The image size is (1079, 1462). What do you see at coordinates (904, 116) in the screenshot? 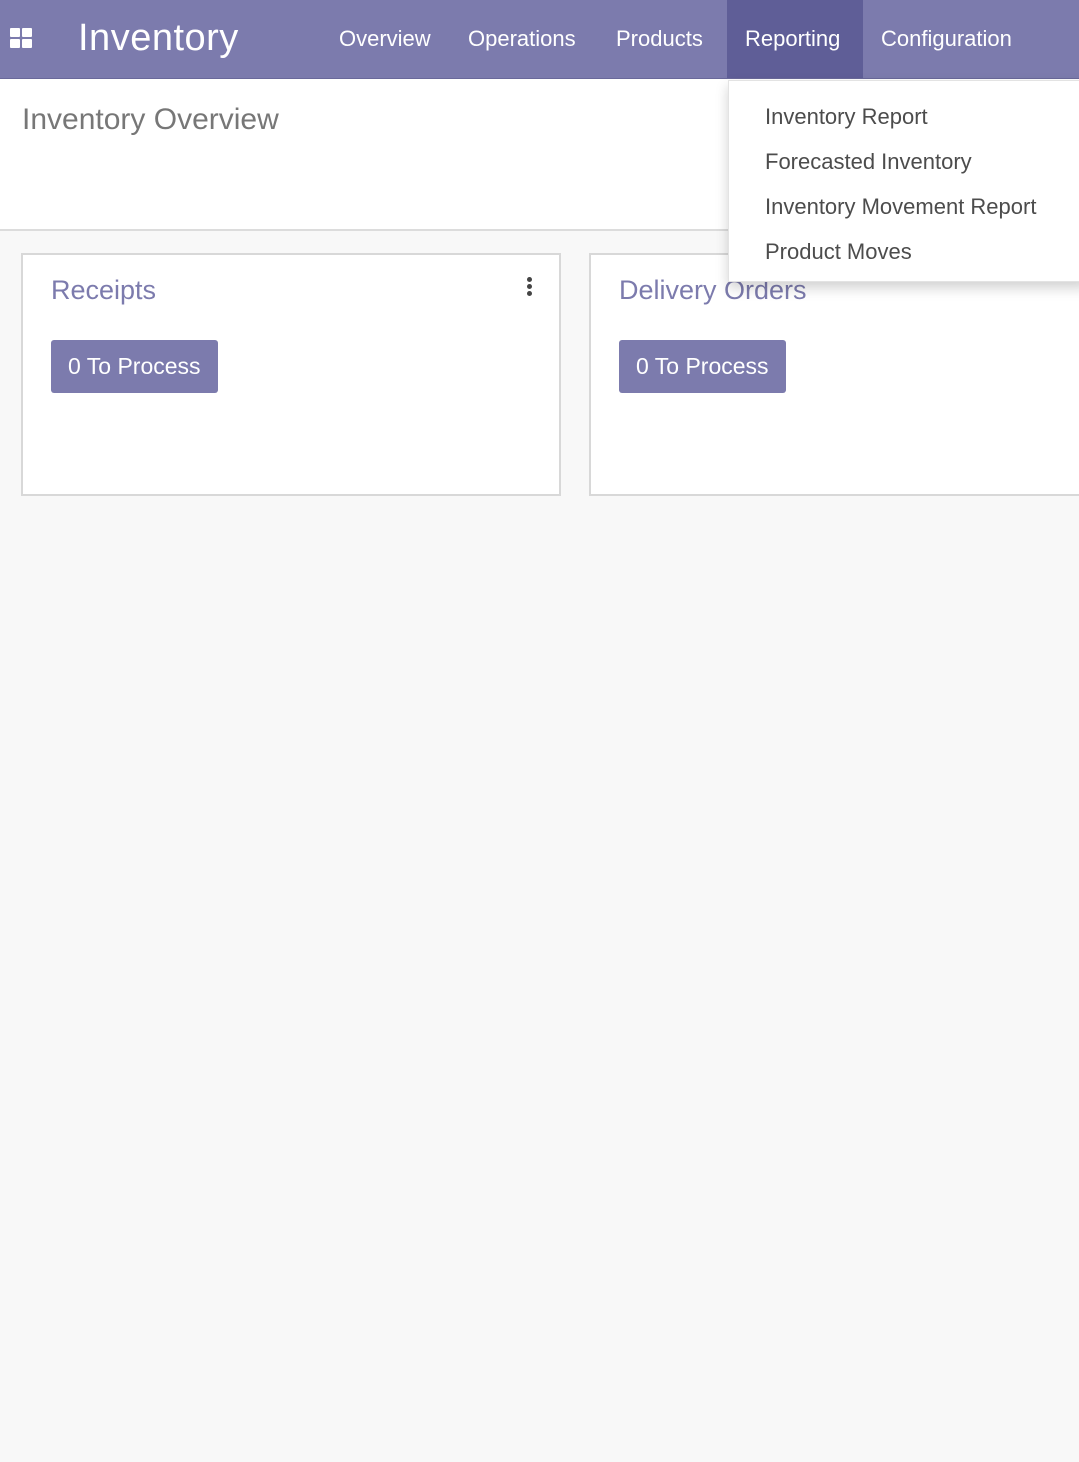
I see `dropdown-item-inventory-report: Inventory Report` at bounding box center [904, 116].